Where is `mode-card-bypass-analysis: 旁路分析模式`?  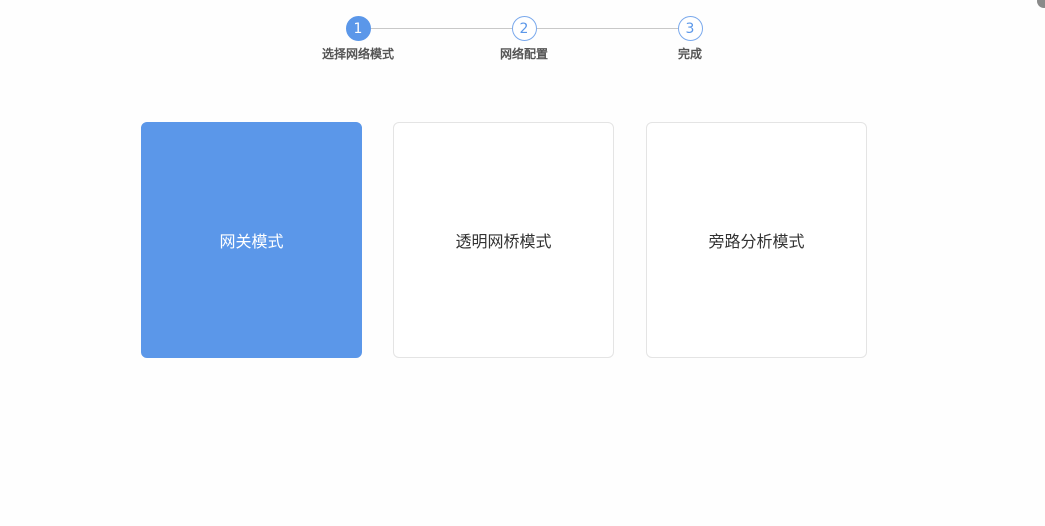
mode-card-bypass-analysis: 旁路分析模式 is located at coordinates (756, 240).